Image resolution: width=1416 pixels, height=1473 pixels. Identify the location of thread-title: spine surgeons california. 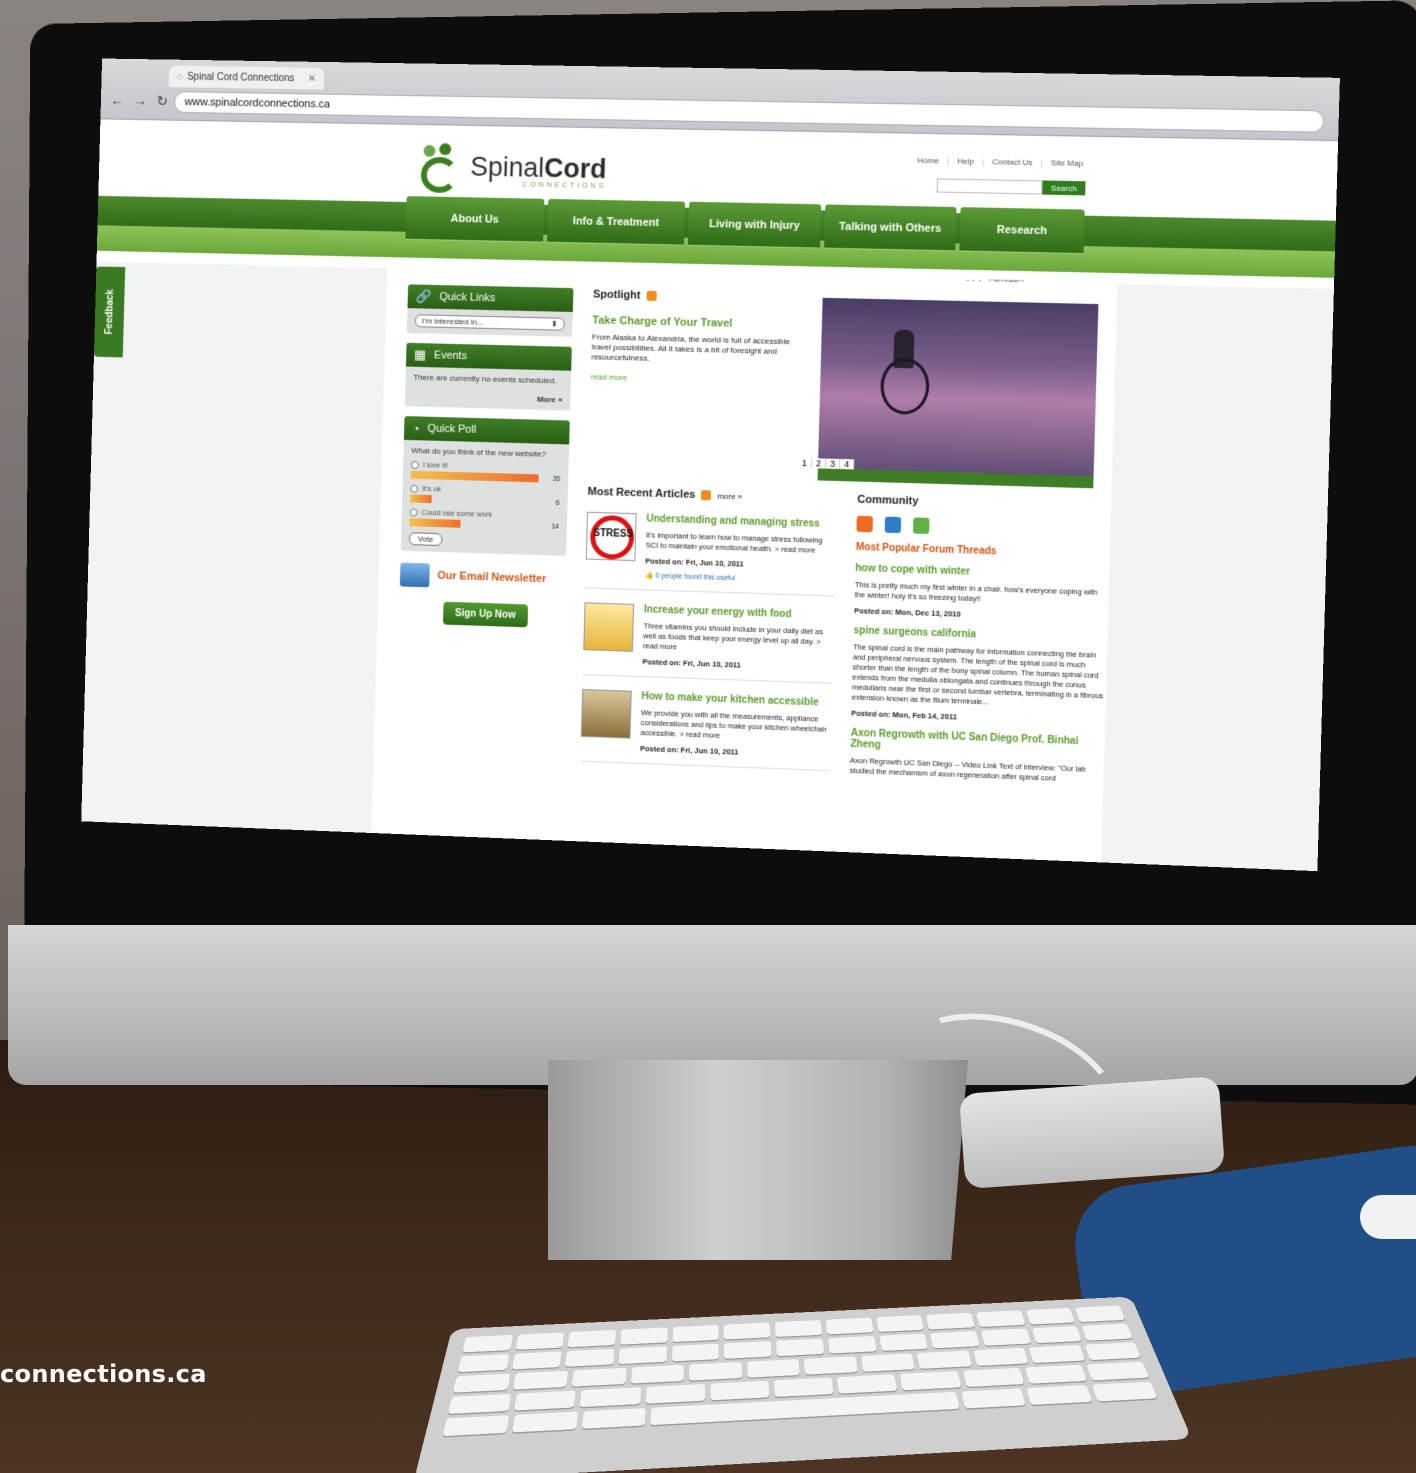
(980, 635).